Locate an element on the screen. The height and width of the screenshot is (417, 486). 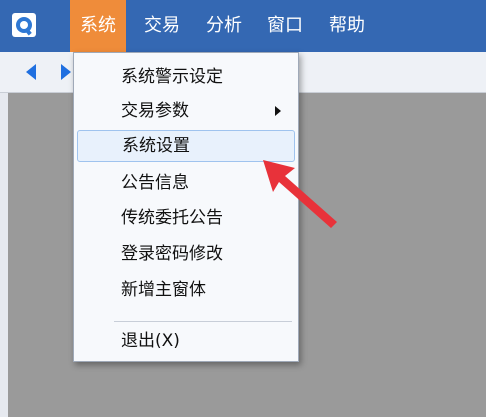
menu-item-label: 公告信息 is located at coordinates (155, 183).